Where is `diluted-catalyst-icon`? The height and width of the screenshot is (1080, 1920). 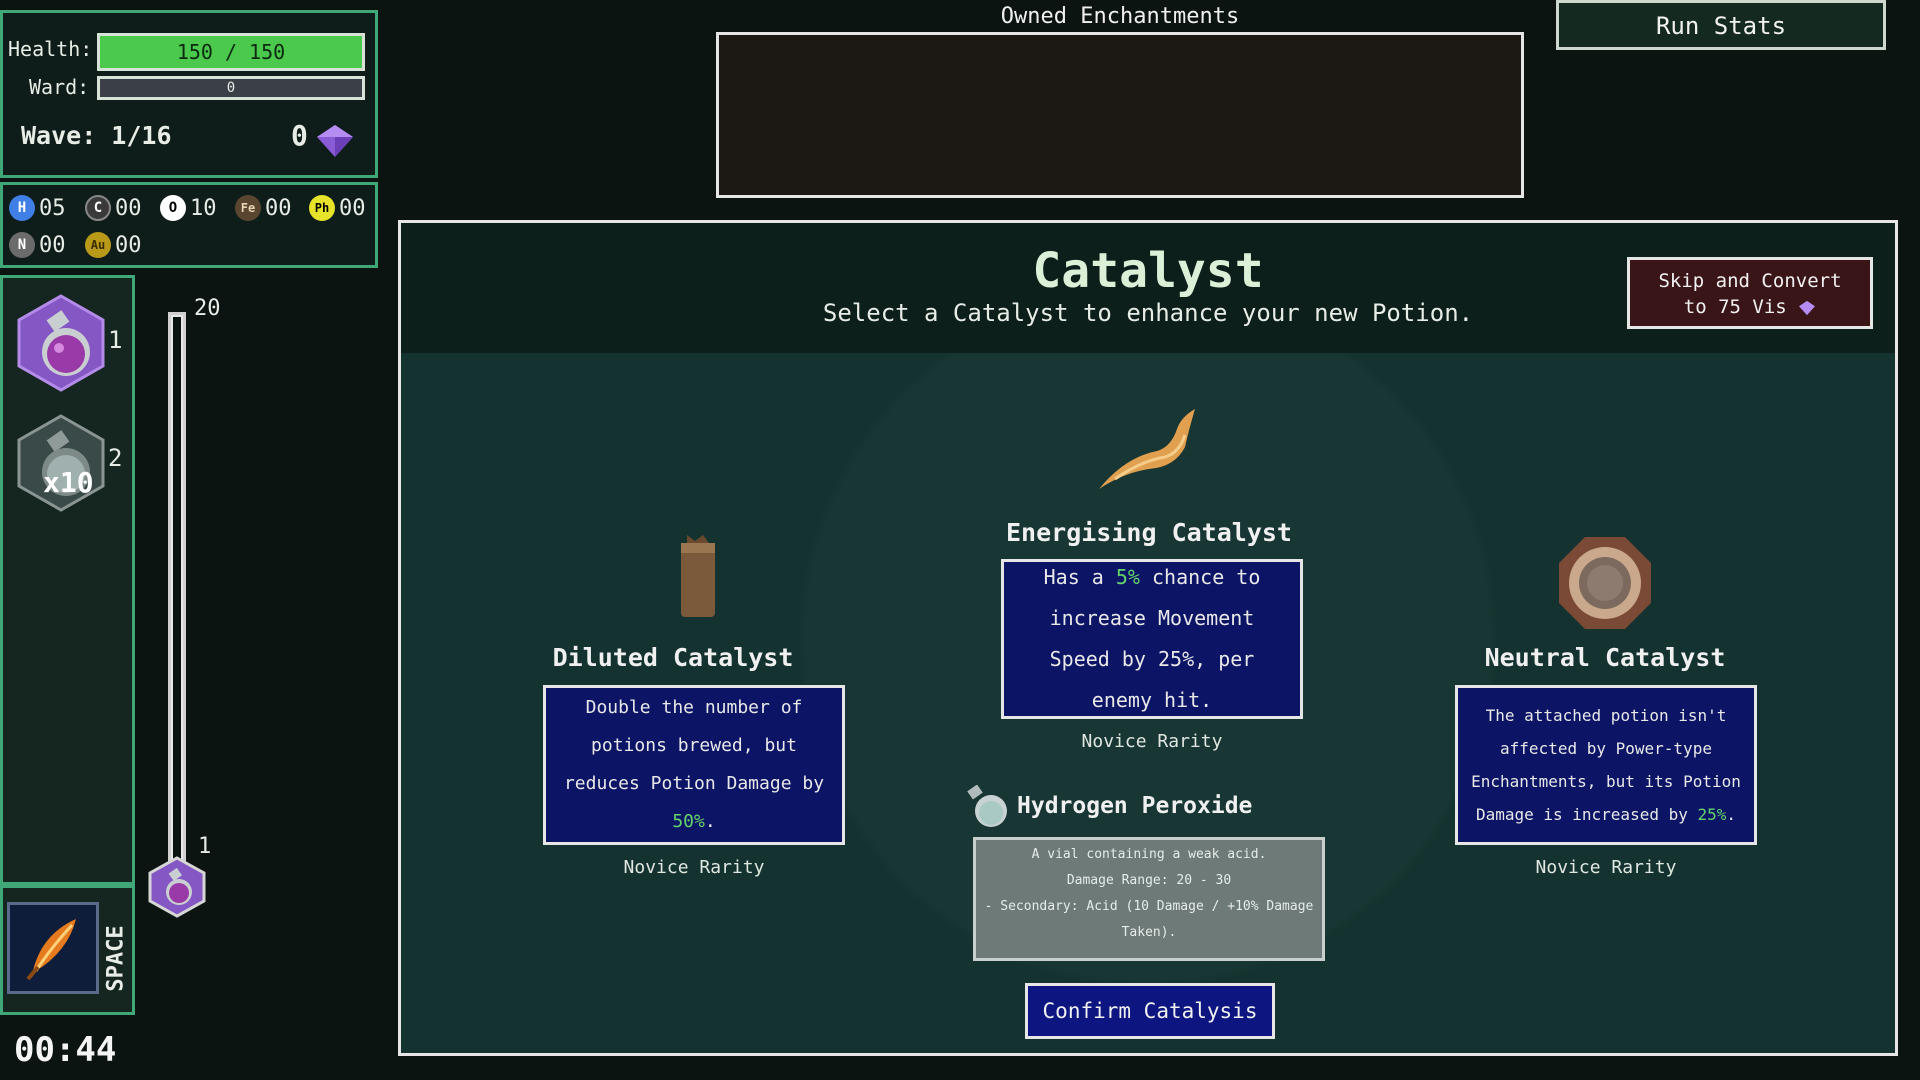
diluted-catalyst-icon is located at coordinates (698, 576).